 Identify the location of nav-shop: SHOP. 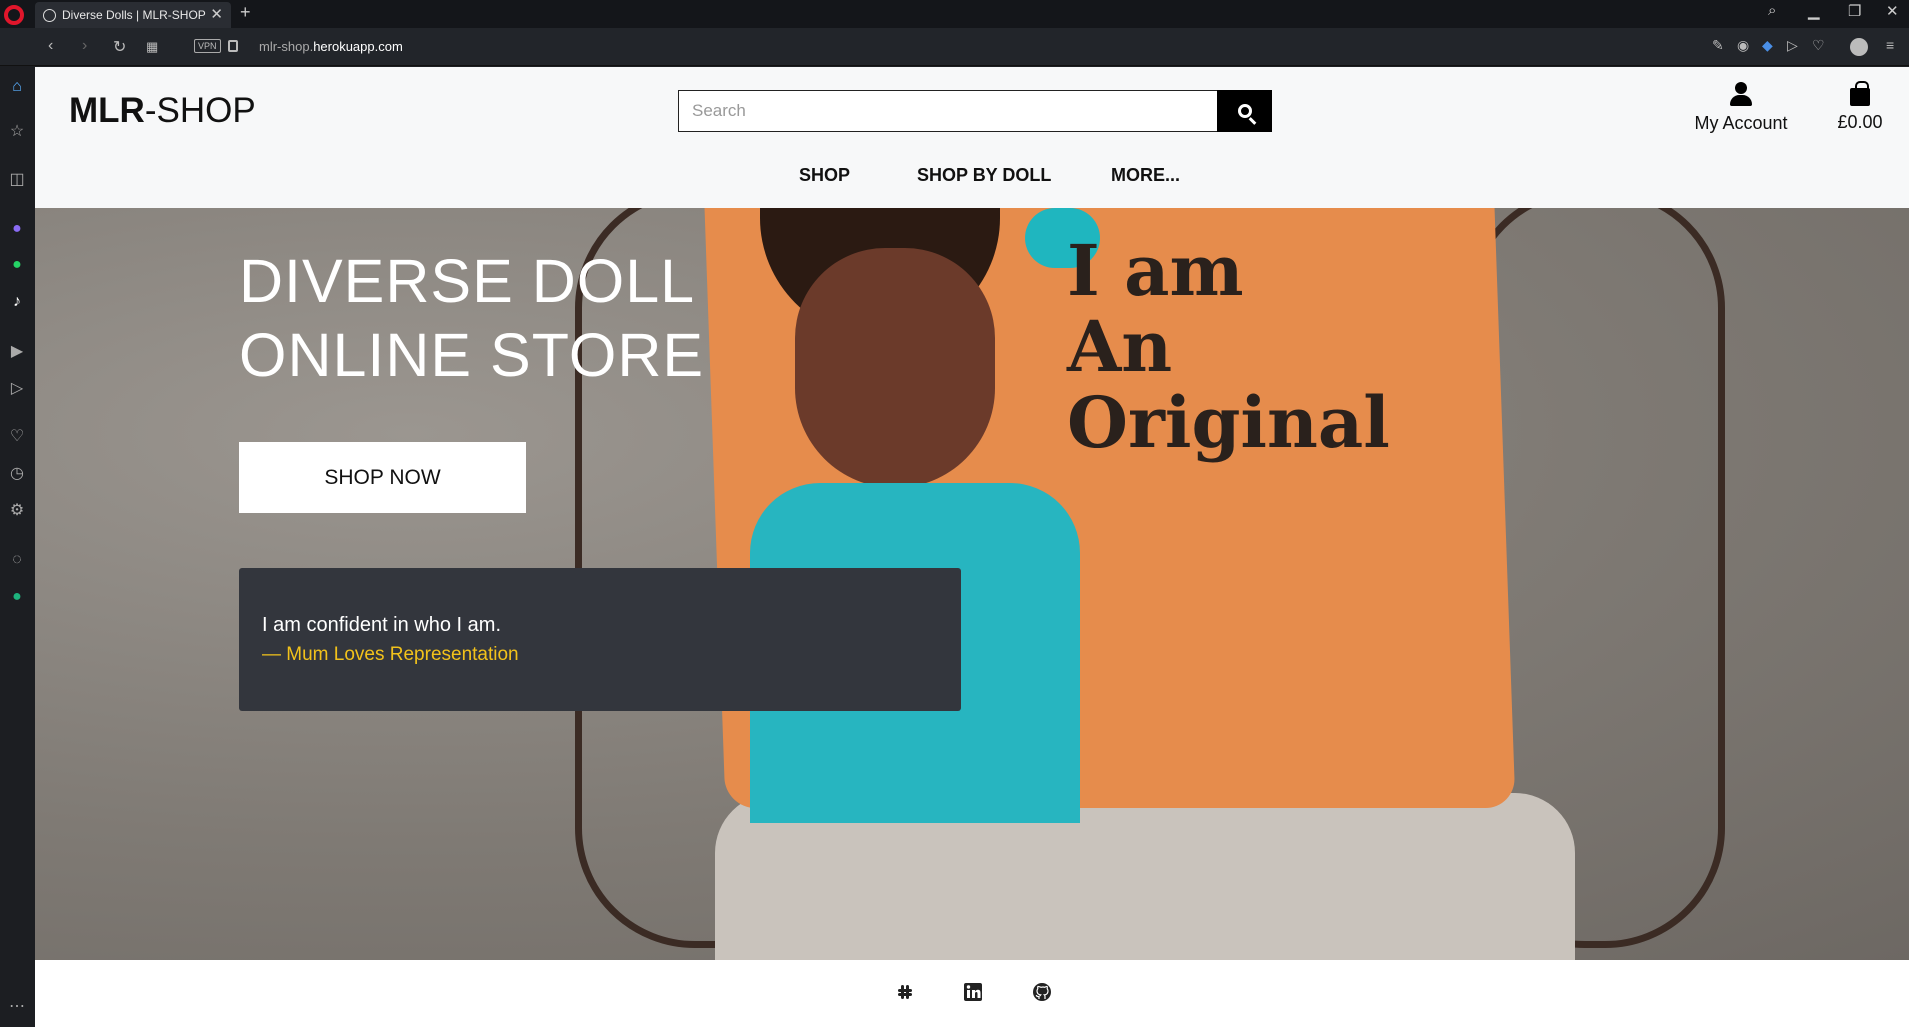
(824, 175).